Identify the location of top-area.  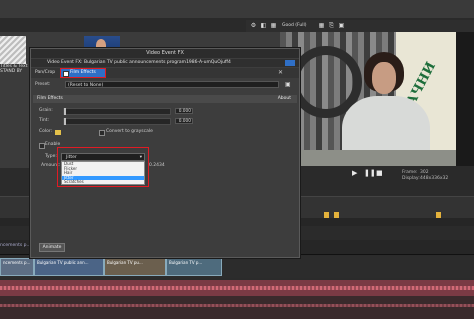
(237, 9).